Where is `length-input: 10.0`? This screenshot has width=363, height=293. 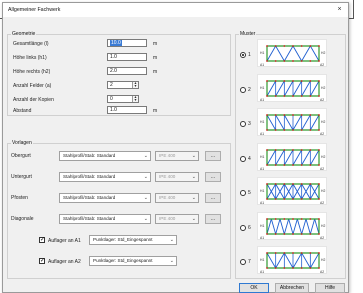 length-input: 10.0 is located at coordinates (127, 43).